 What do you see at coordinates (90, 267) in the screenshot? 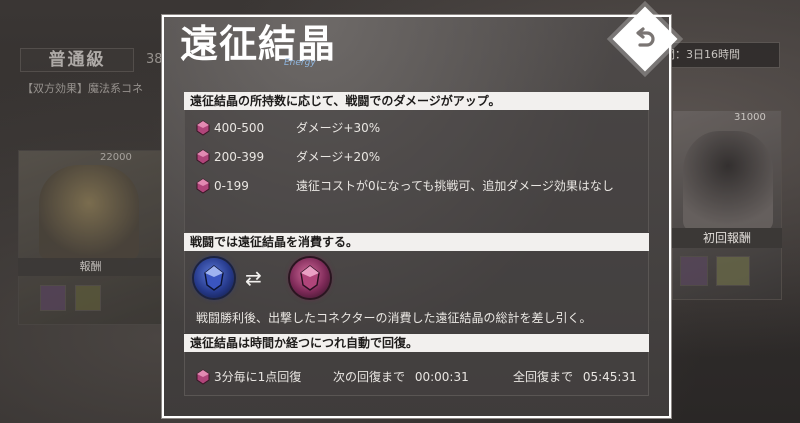
I see `reward-label: 報酬` at bounding box center [90, 267].